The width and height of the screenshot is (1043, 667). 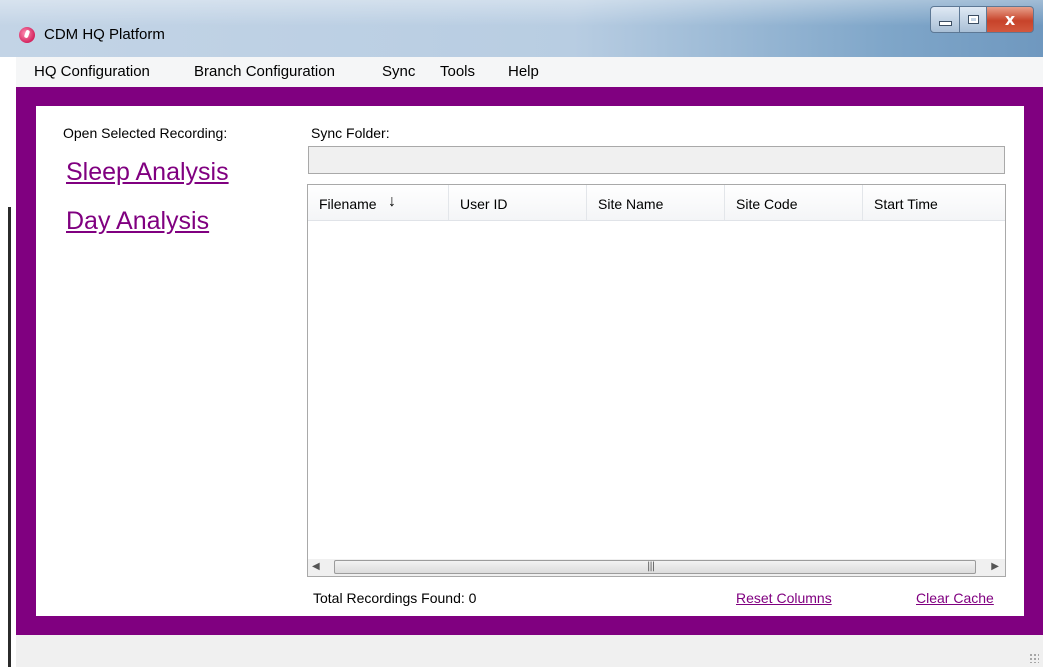 I want to click on maximize-button, so click(x=973, y=19).